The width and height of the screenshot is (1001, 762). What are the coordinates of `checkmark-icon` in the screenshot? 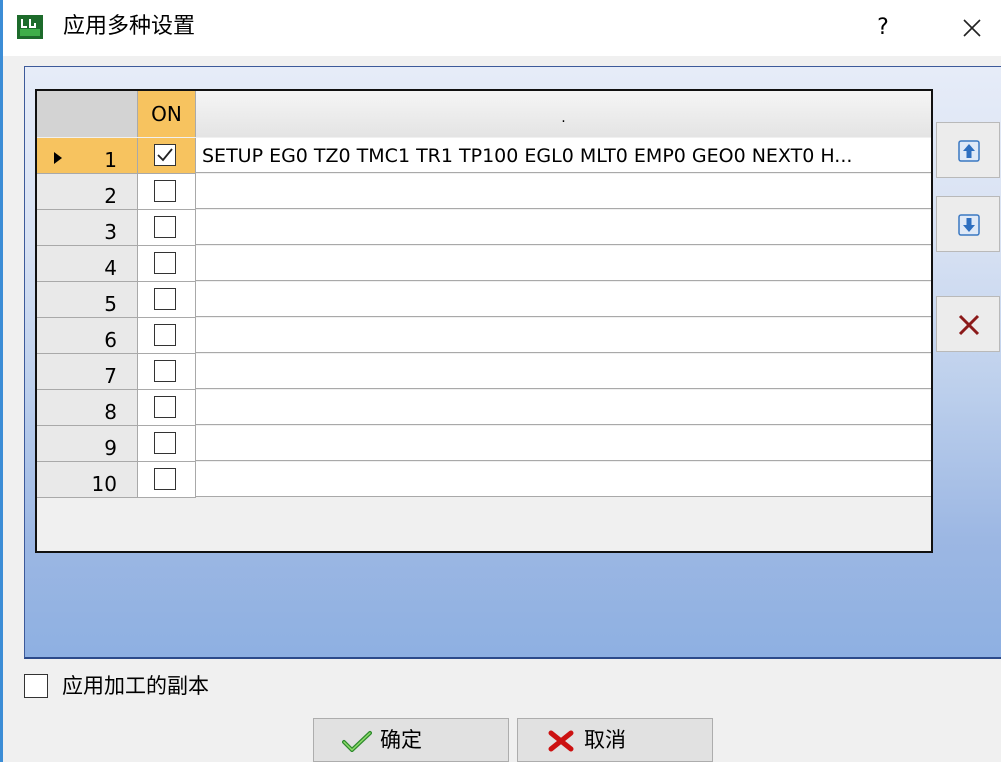 It's located at (165, 155).